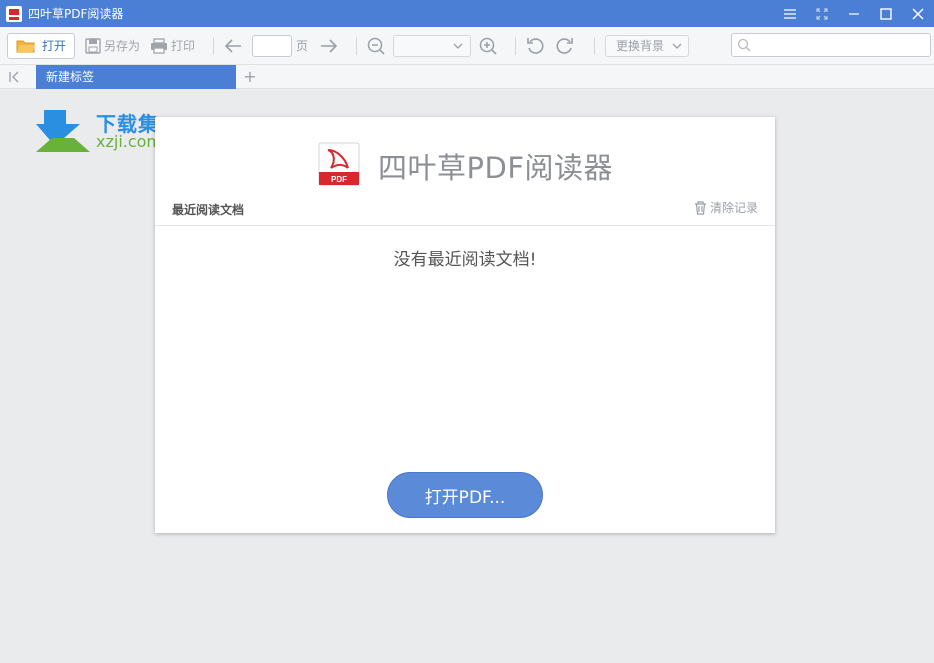 The width and height of the screenshot is (934, 663). Describe the element at coordinates (831, 45) in the screenshot. I see `search-input` at that location.